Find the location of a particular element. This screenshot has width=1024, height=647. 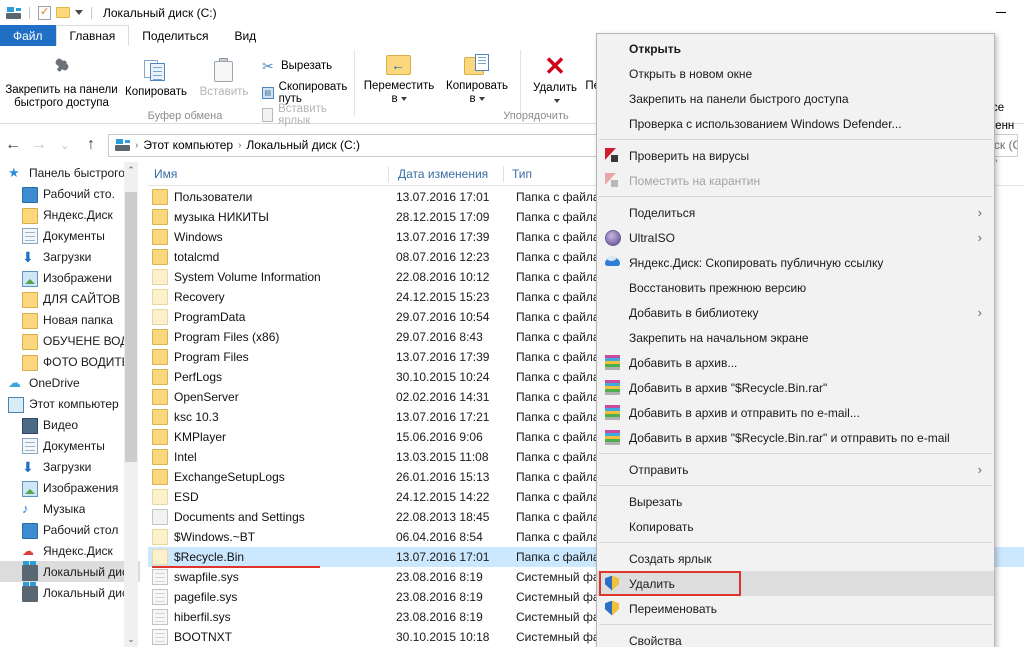

column-header-name: Имя is located at coordinates (165, 174).